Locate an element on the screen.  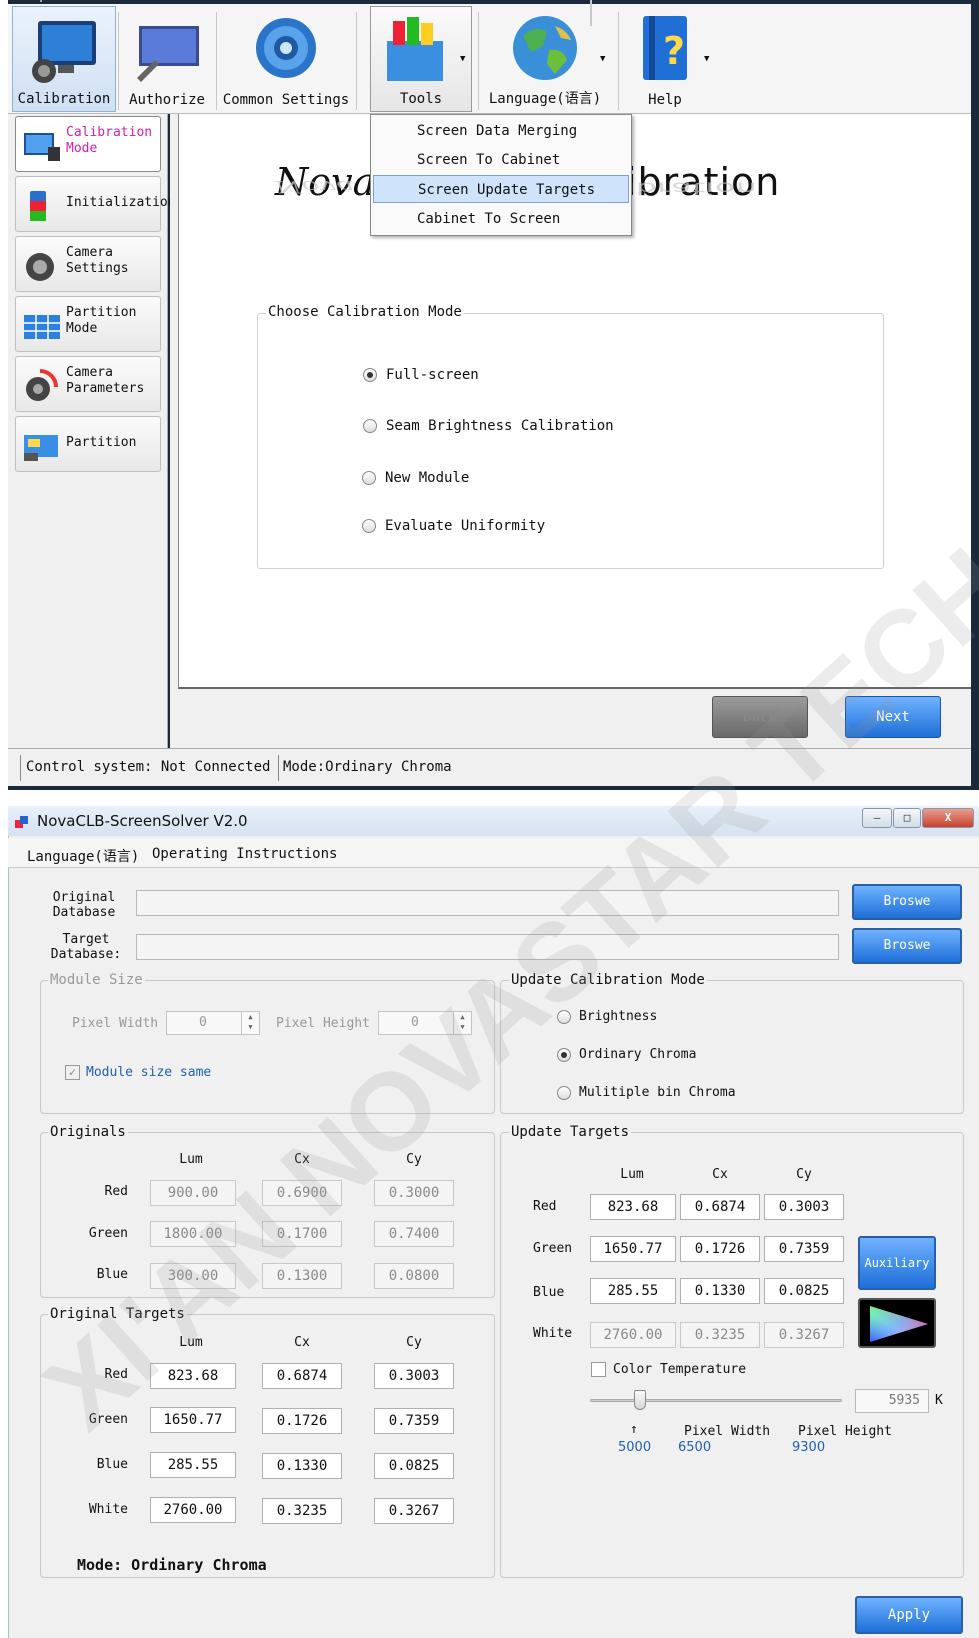
radio-brightness is located at coordinates (564, 1017).